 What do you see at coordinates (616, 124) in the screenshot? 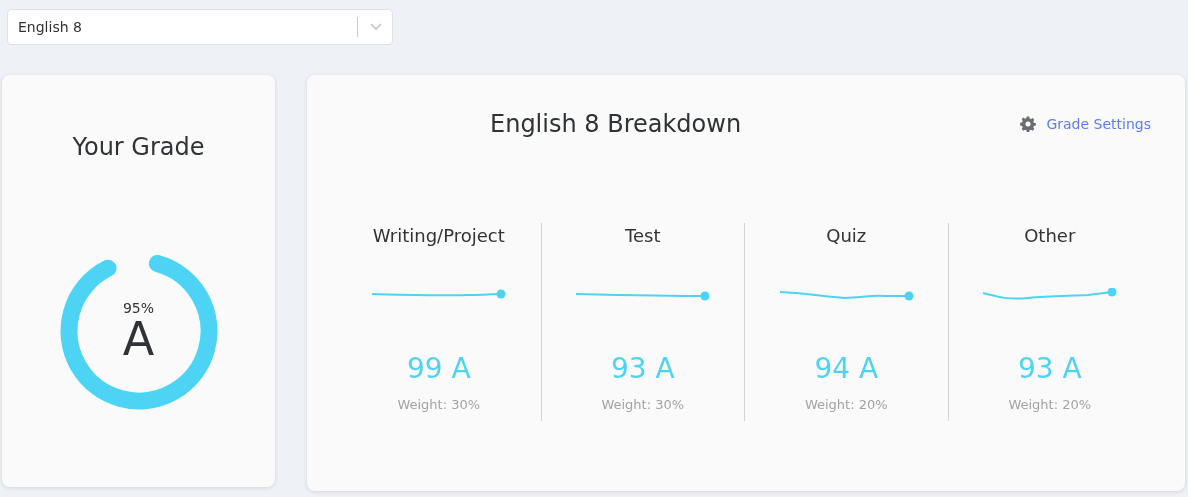
I see `card-title: English 8 Breakdown` at bounding box center [616, 124].